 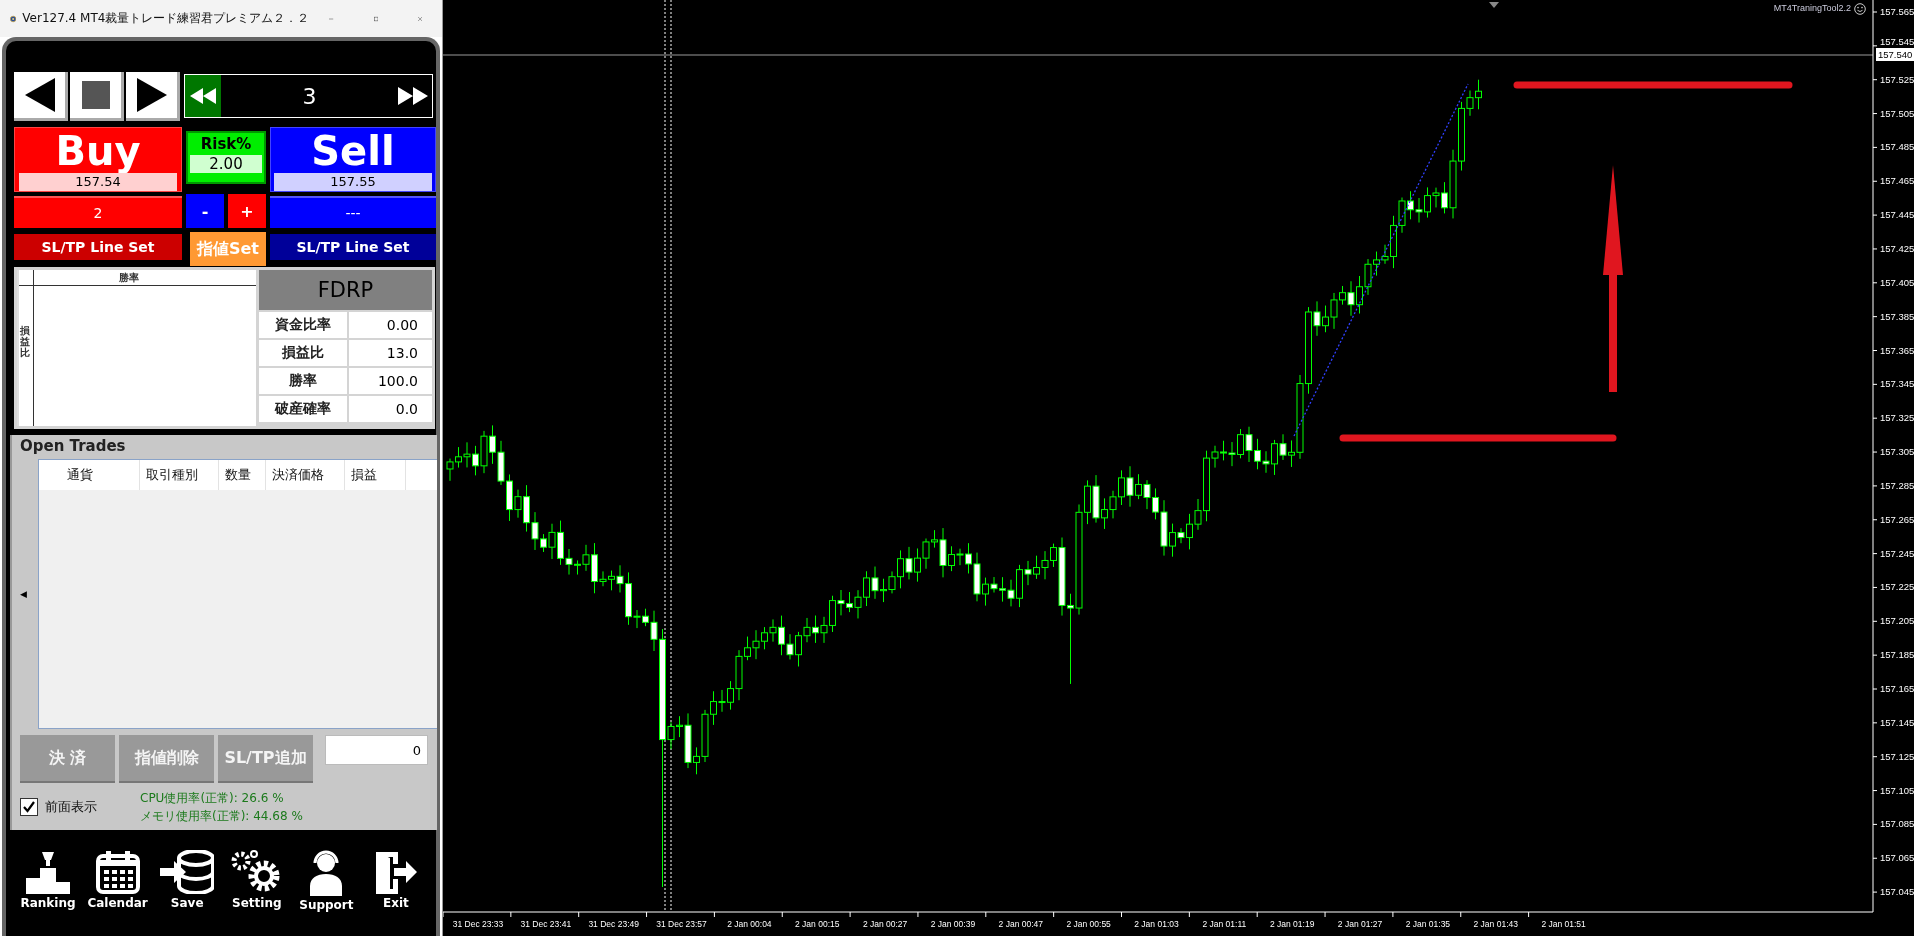 What do you see at coordinates (303, 409) in the screenshot?
I see `stat-label: 破産確率` at bounding box center [303, 409].